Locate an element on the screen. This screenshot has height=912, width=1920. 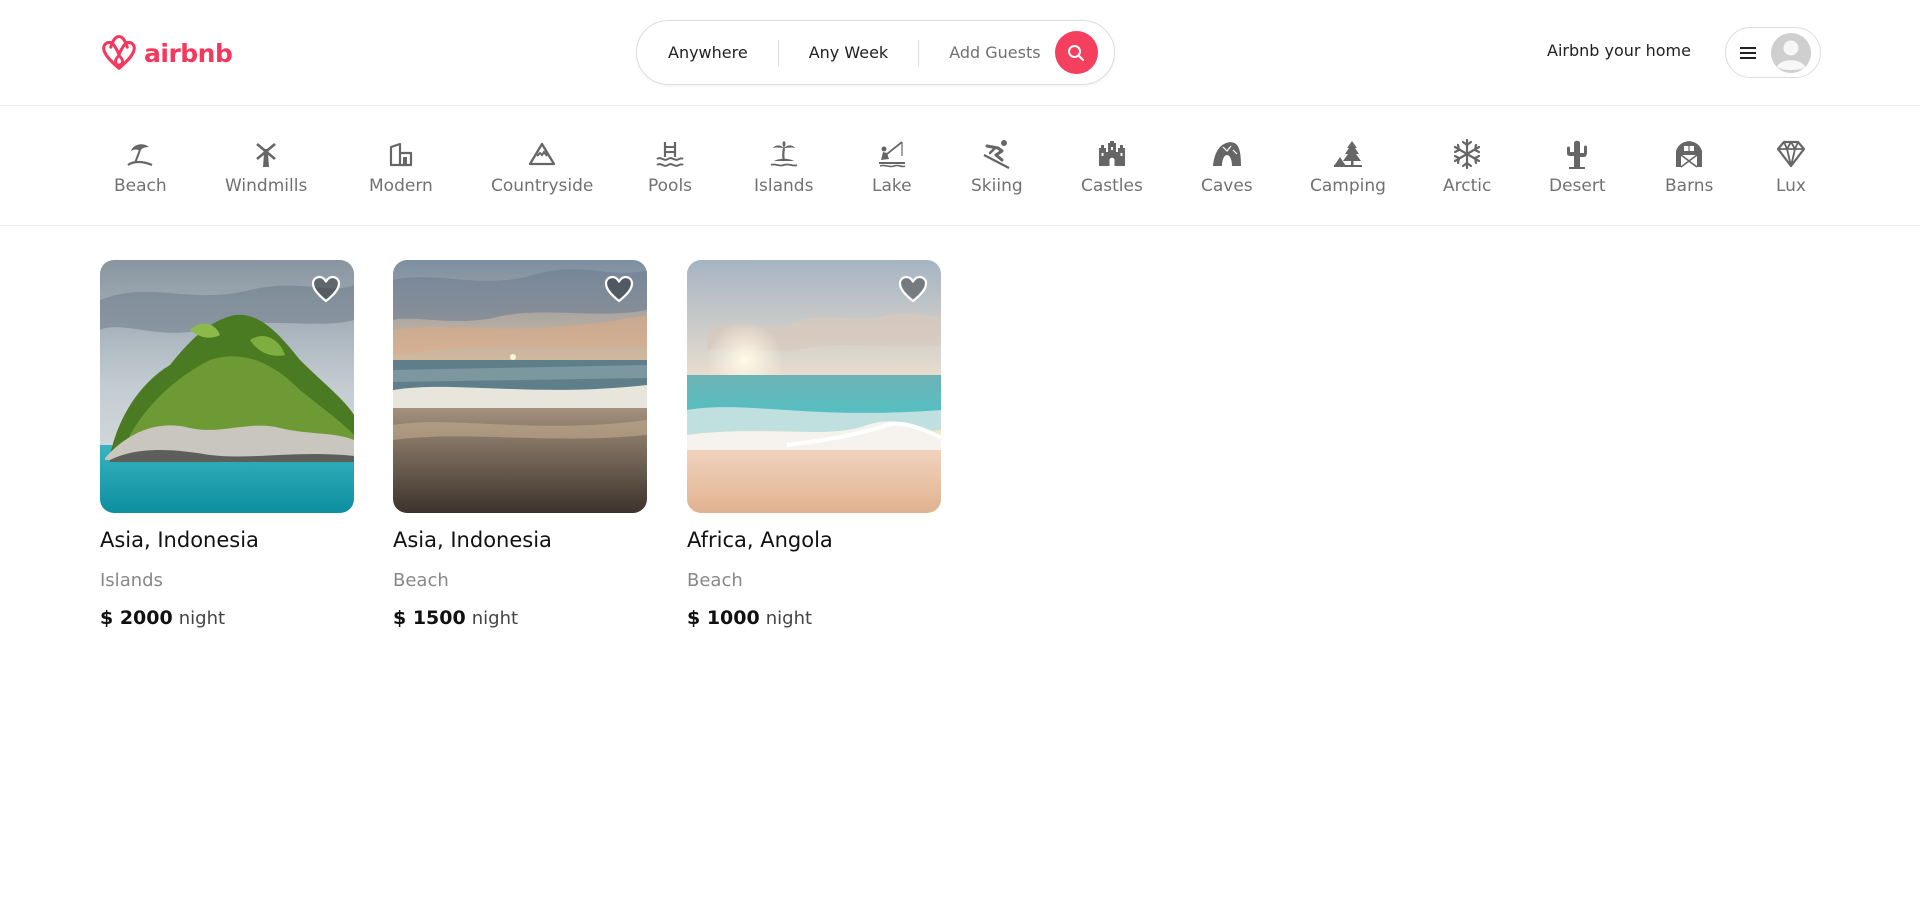
modern-house-icon is located at coordinates (401, 154).